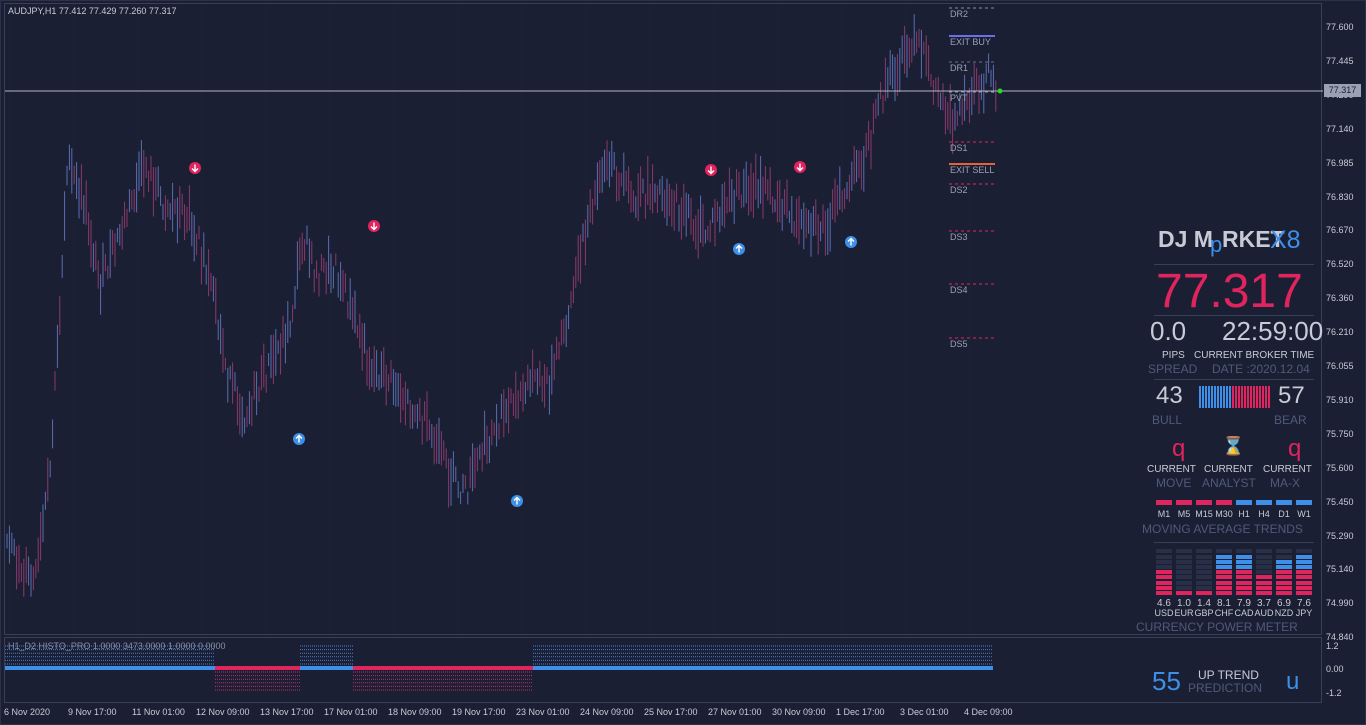 The height and width of the screenshot is (725, 1366). What do you see at coordinates (1234, 510) in the screenshot?
I see `timeframe-trends: M1 M5 M15 M30 H1 H4 D1 W1` at bounding box center [1234, 510].